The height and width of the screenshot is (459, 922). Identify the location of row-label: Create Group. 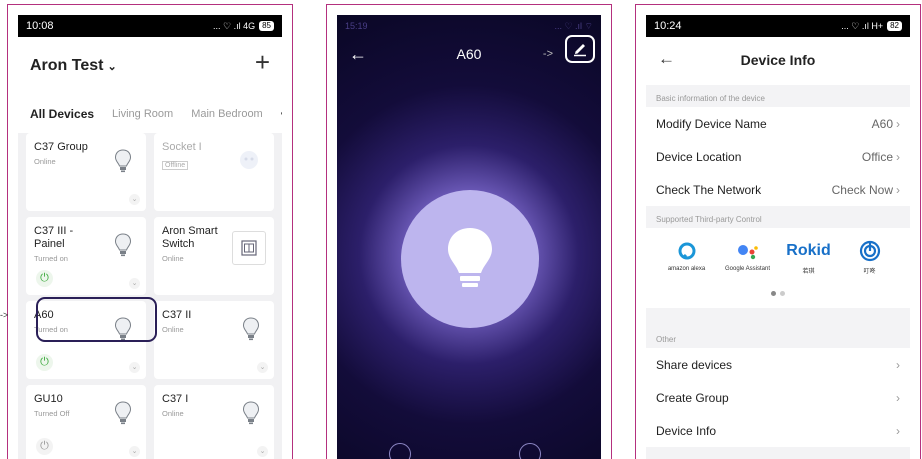
(692, 397).